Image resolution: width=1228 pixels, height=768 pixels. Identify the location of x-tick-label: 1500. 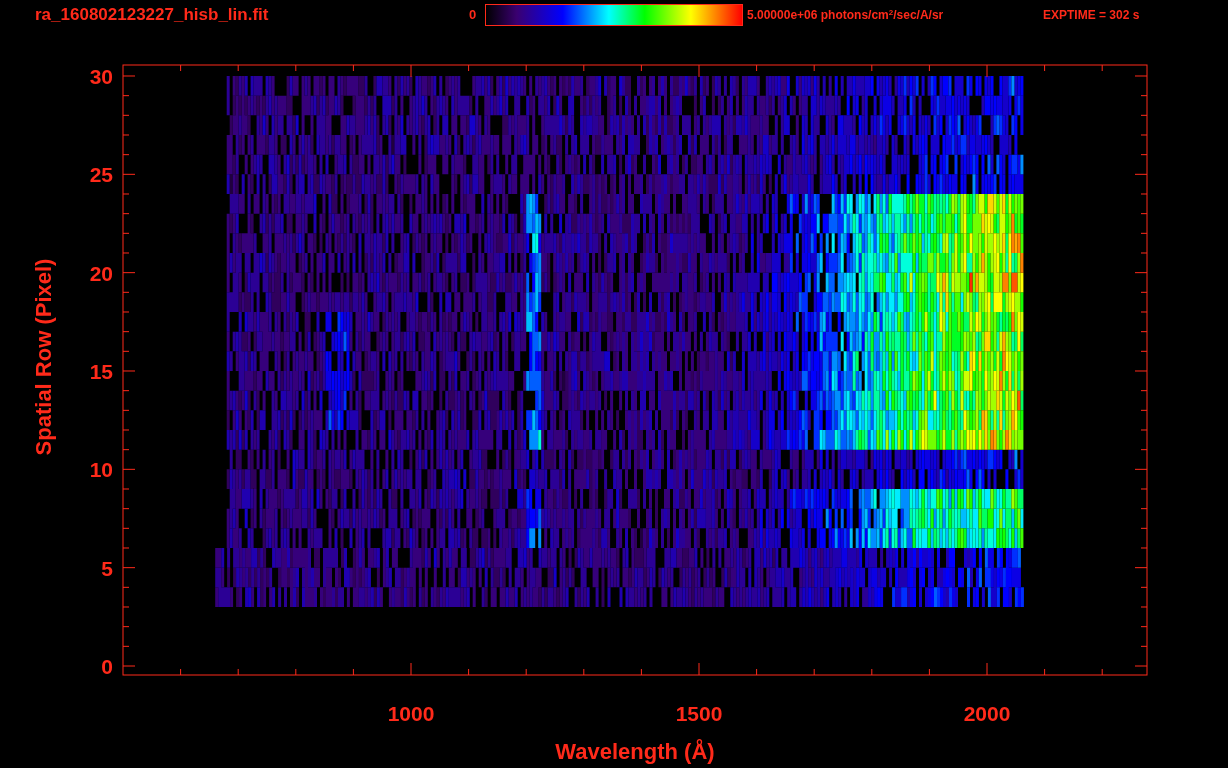
(699, 713).